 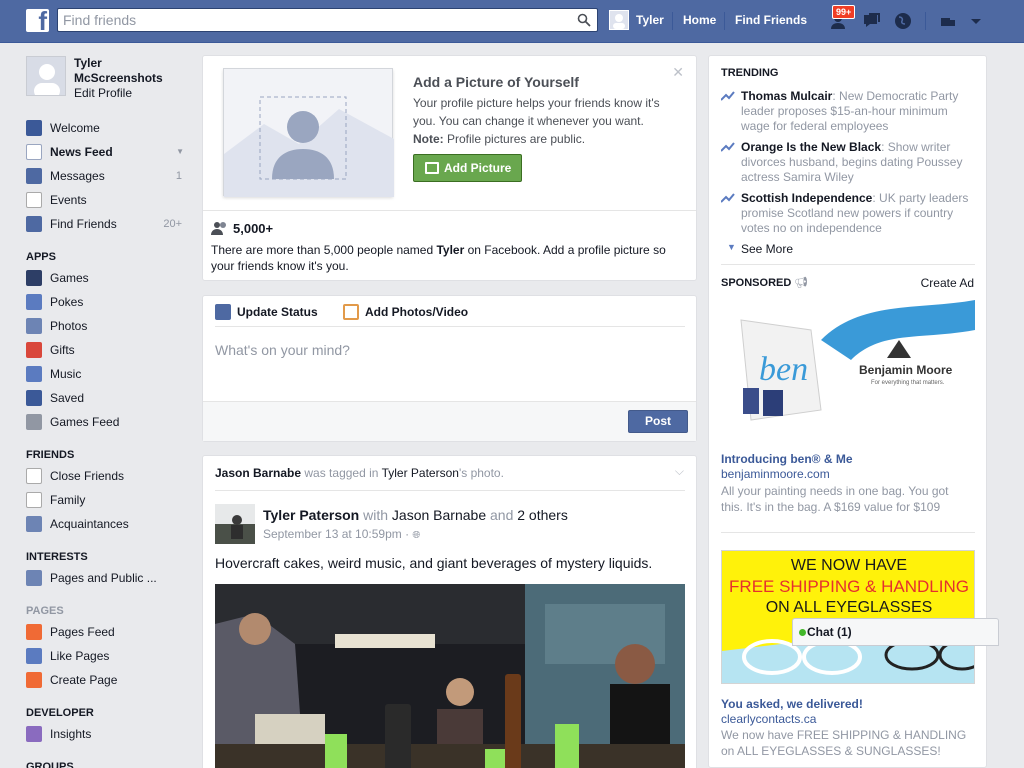 What do you see at coordinates (775, 474) in the screenshot?
I see `ad-url-link: benjaminmoore.com` at bounding box center [775, 474].